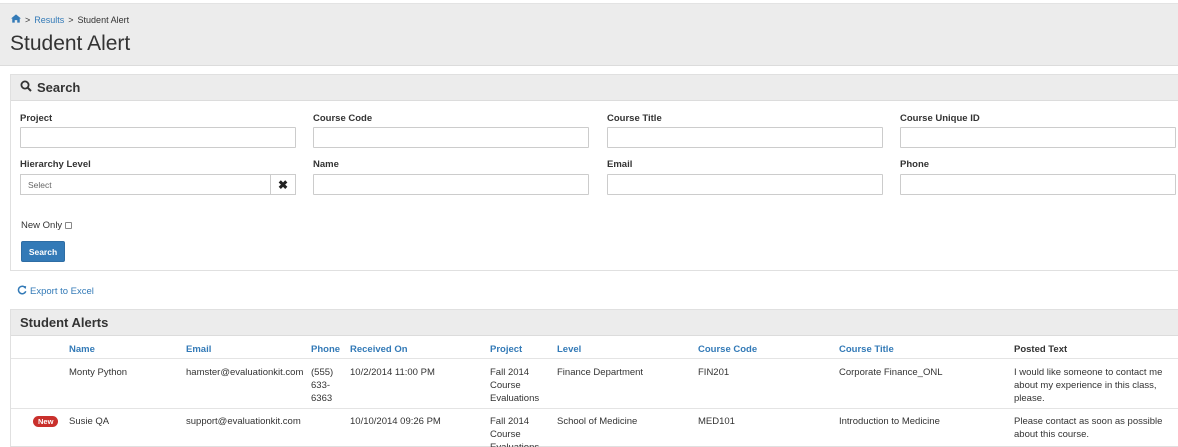 The height and width of the screenshot is (447, 1178). Describe the element at coordinates (1038, 184) in the screenshot. I see `phone-input` at that location.